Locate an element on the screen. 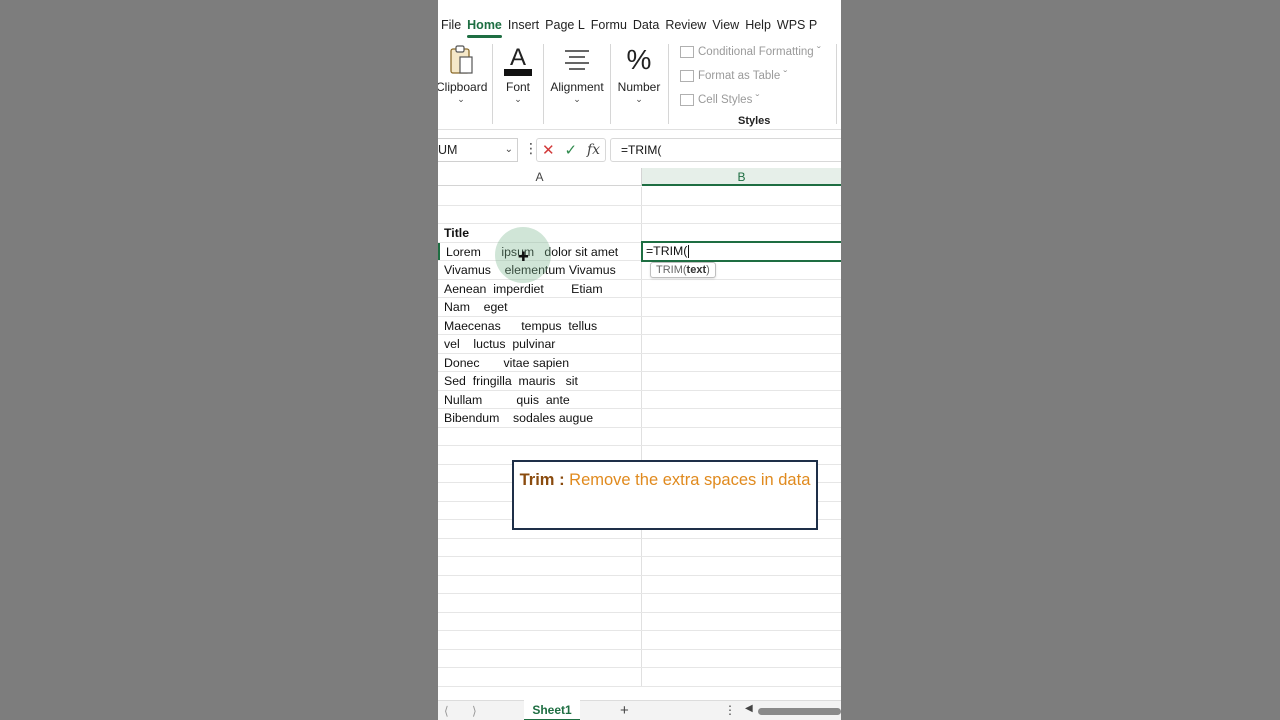  tab-data: Data is located at coordinates (646, 25).